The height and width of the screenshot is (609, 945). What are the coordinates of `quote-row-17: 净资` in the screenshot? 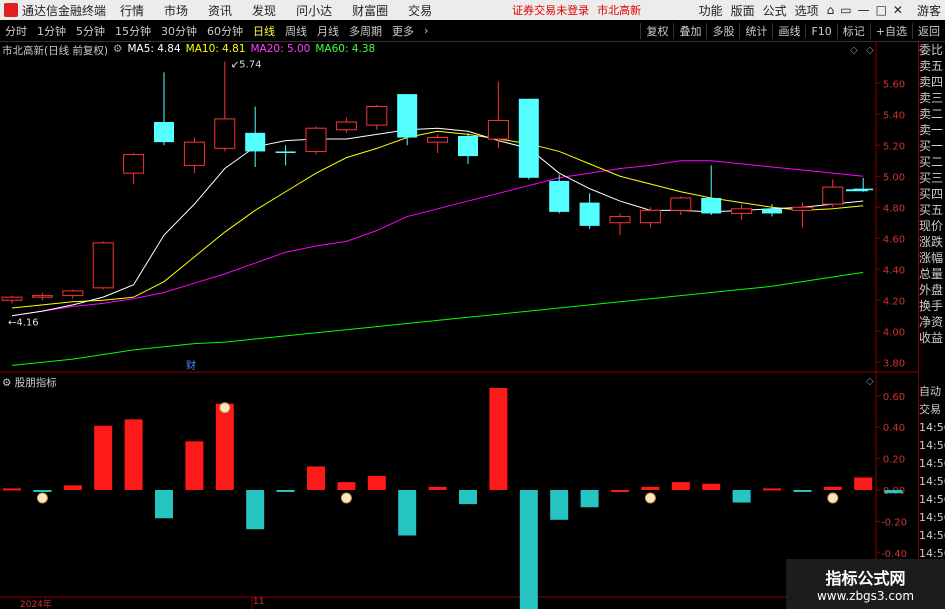 It's located at (931, 322).